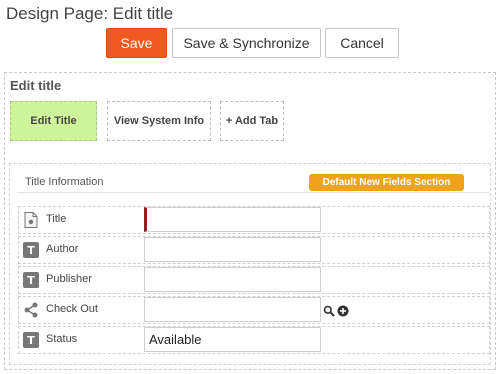  Describe the element at coordinates (90, 13) in the screenshot. I see `page-title: Design Page: Edit title` at that location.